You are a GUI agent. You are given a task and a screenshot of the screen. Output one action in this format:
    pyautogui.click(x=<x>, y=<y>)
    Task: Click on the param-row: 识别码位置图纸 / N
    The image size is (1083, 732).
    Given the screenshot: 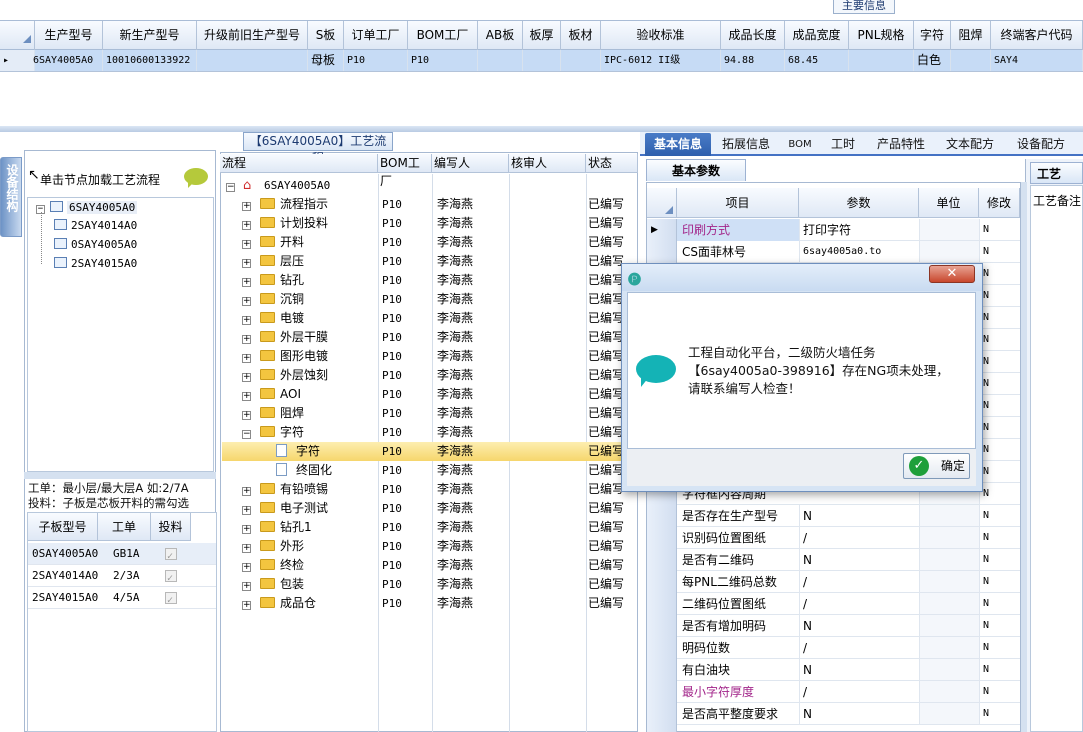 What is the action you would take?
    pyautogui.click(x=848, y=538)
    